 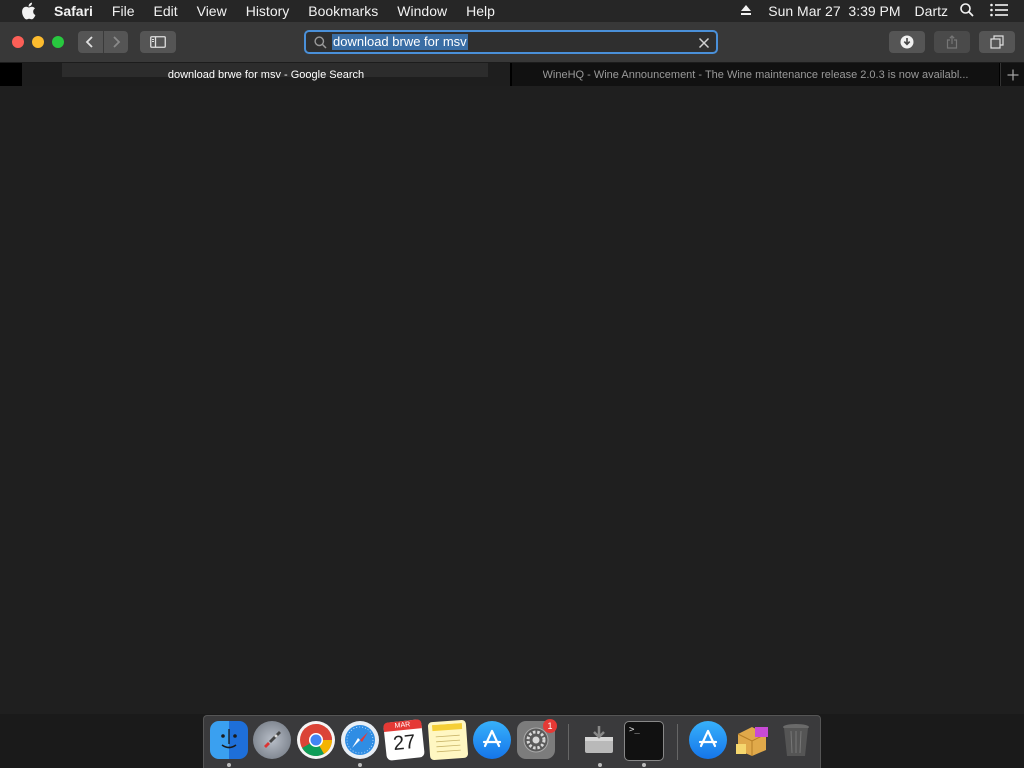 I want to click on window-minimize-button, so click(x=38, y=42).